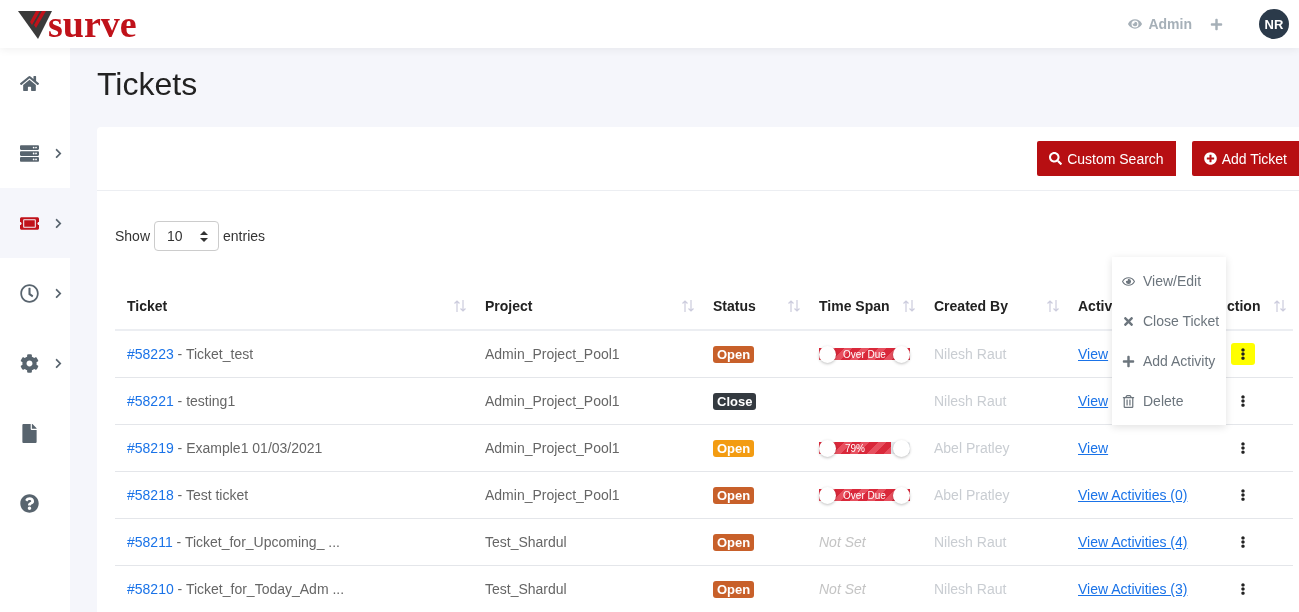 The image size is (1299, 612). Describe the element at coordinates (187, 236) in the screenshot. I see `entries-select: 10` at that location.